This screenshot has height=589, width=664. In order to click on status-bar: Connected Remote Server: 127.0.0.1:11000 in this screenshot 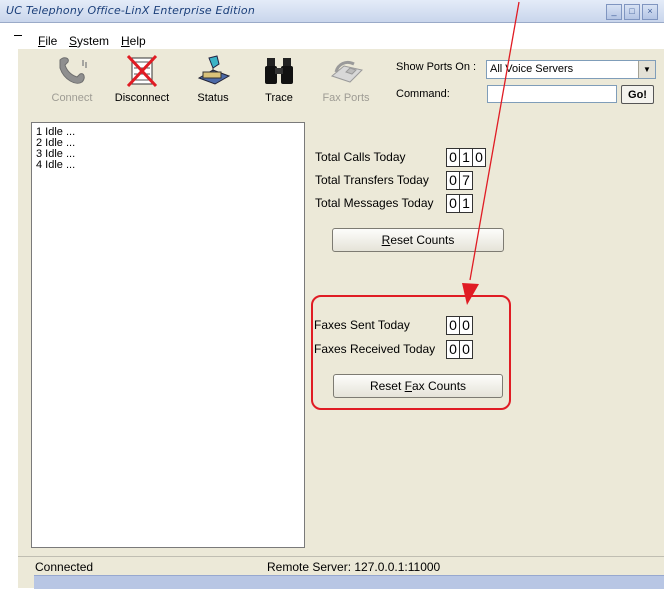, I will do `click(341, 565)`.